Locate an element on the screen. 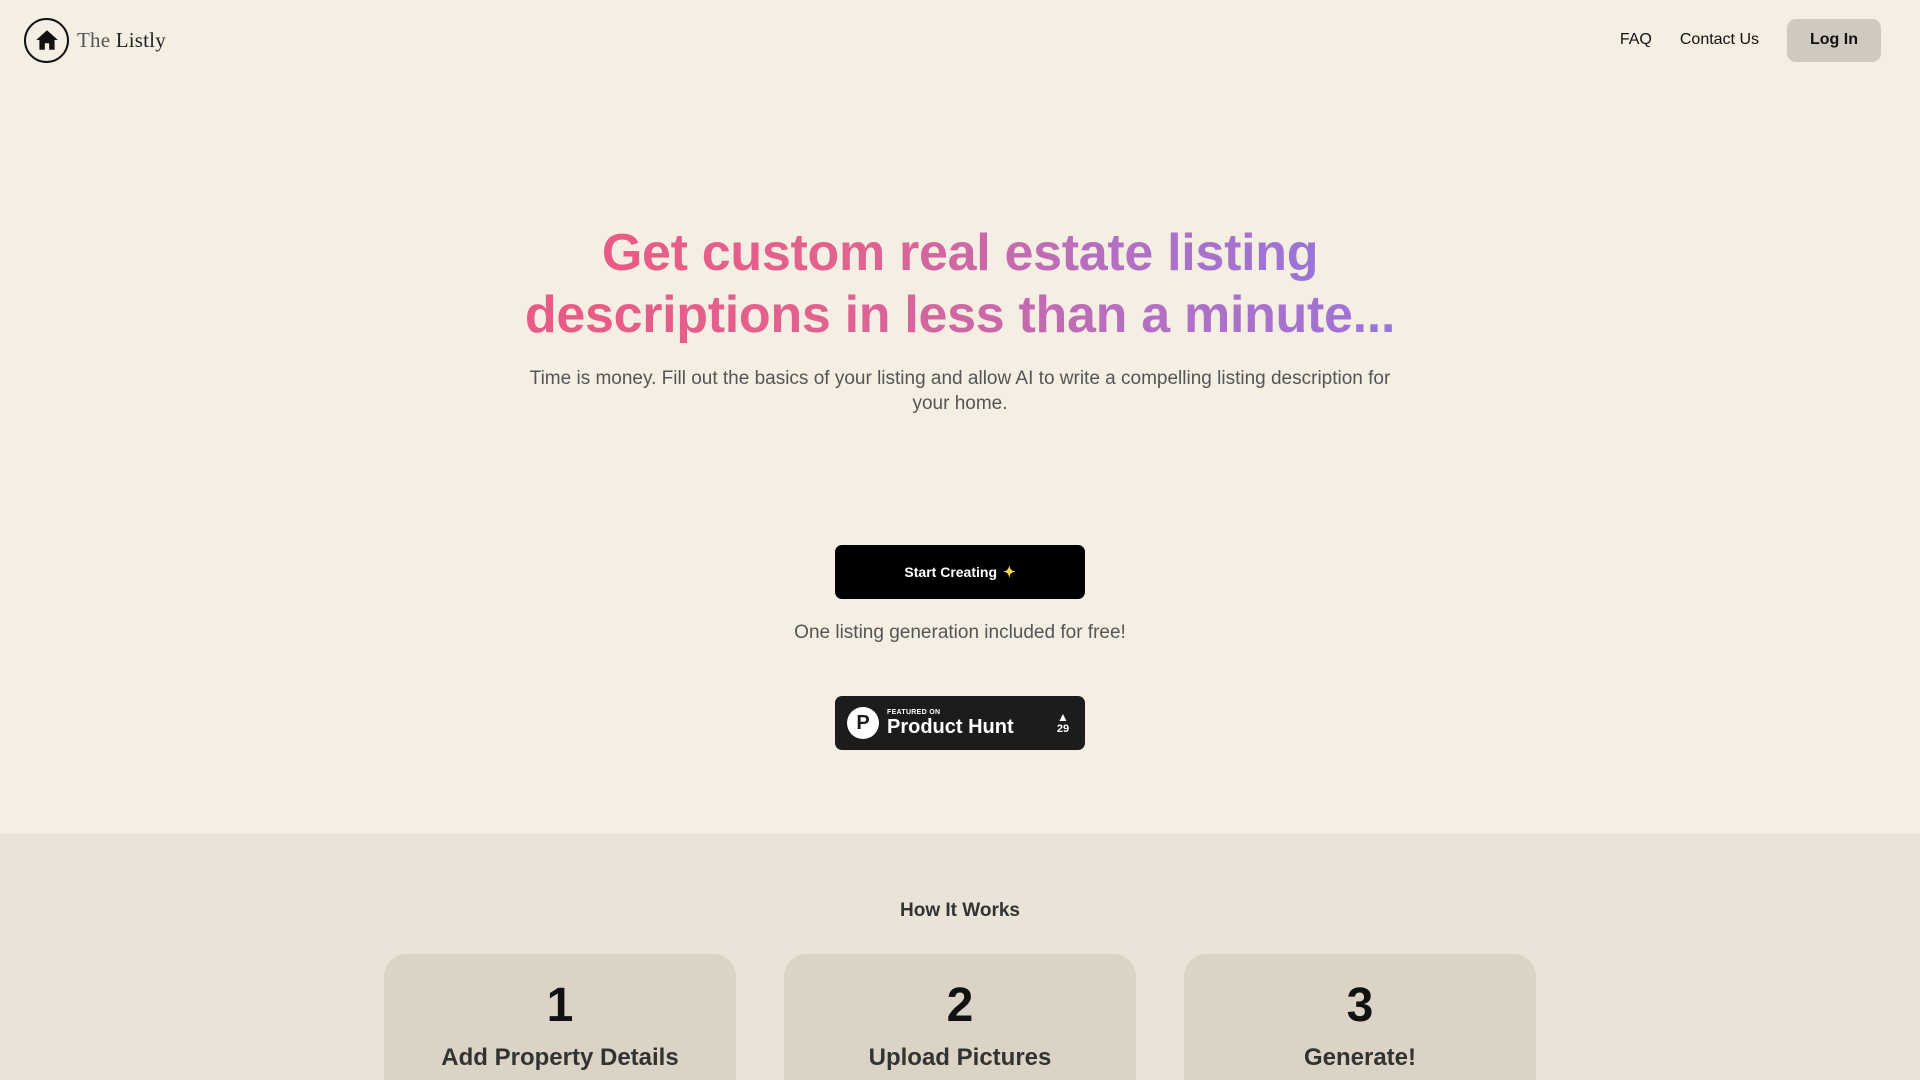 The width and height of the screenshot is (1920, 1080). product-hunt-badge: P FEATURED ON Product Hunt ▲ 29 is located at coordinates (960, 723).